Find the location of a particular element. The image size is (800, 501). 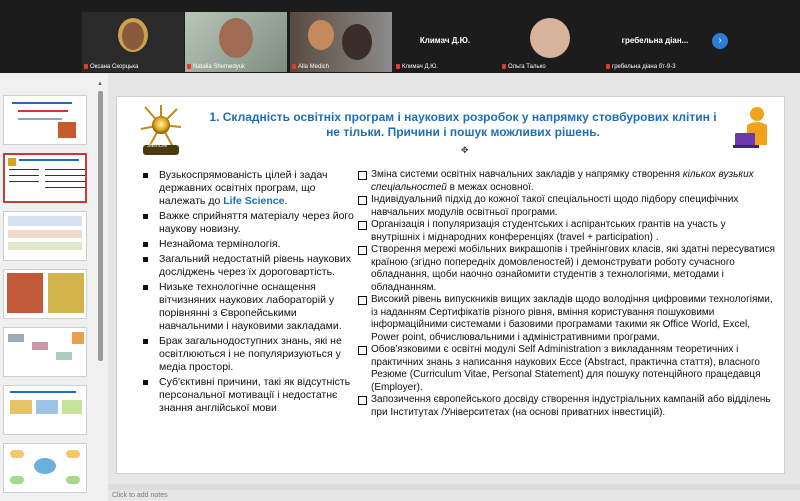

painting is located at coordinates (321, 35).